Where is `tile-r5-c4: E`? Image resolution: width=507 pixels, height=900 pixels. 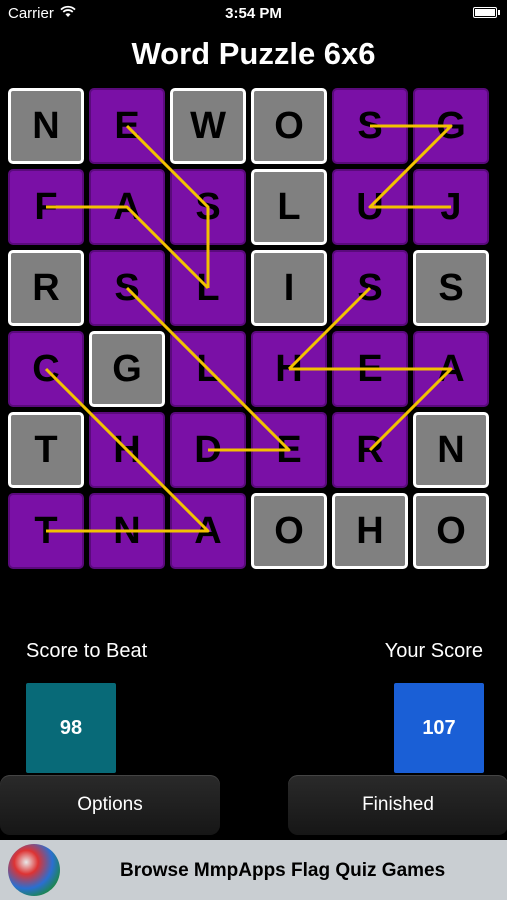
tile-r5-c4: E is located at coordinates (289, 450).